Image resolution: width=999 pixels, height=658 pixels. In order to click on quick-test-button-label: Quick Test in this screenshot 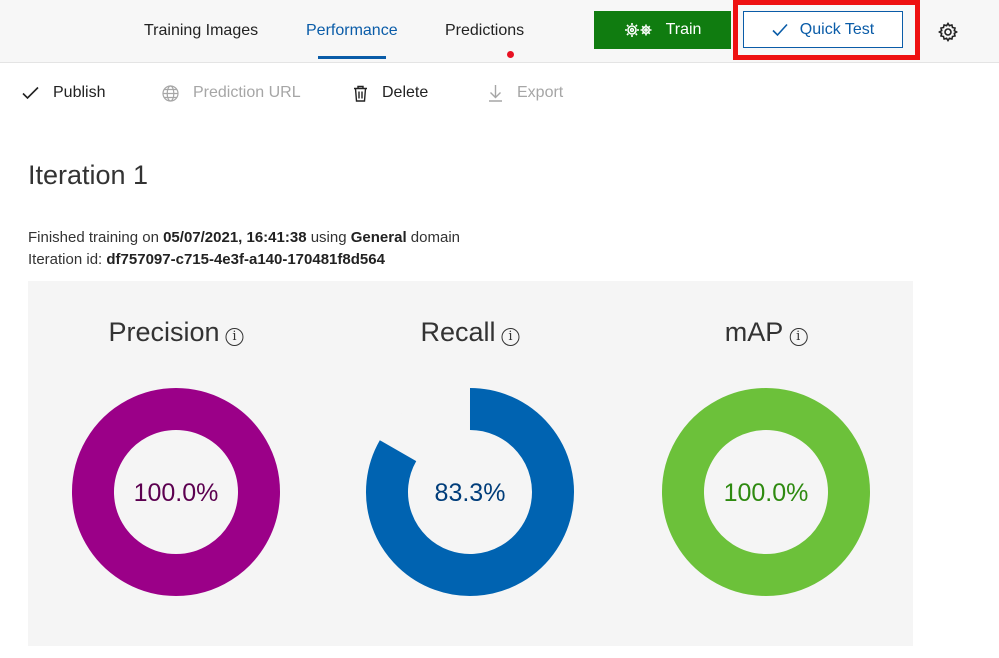, I will do `click(837, 29)`.